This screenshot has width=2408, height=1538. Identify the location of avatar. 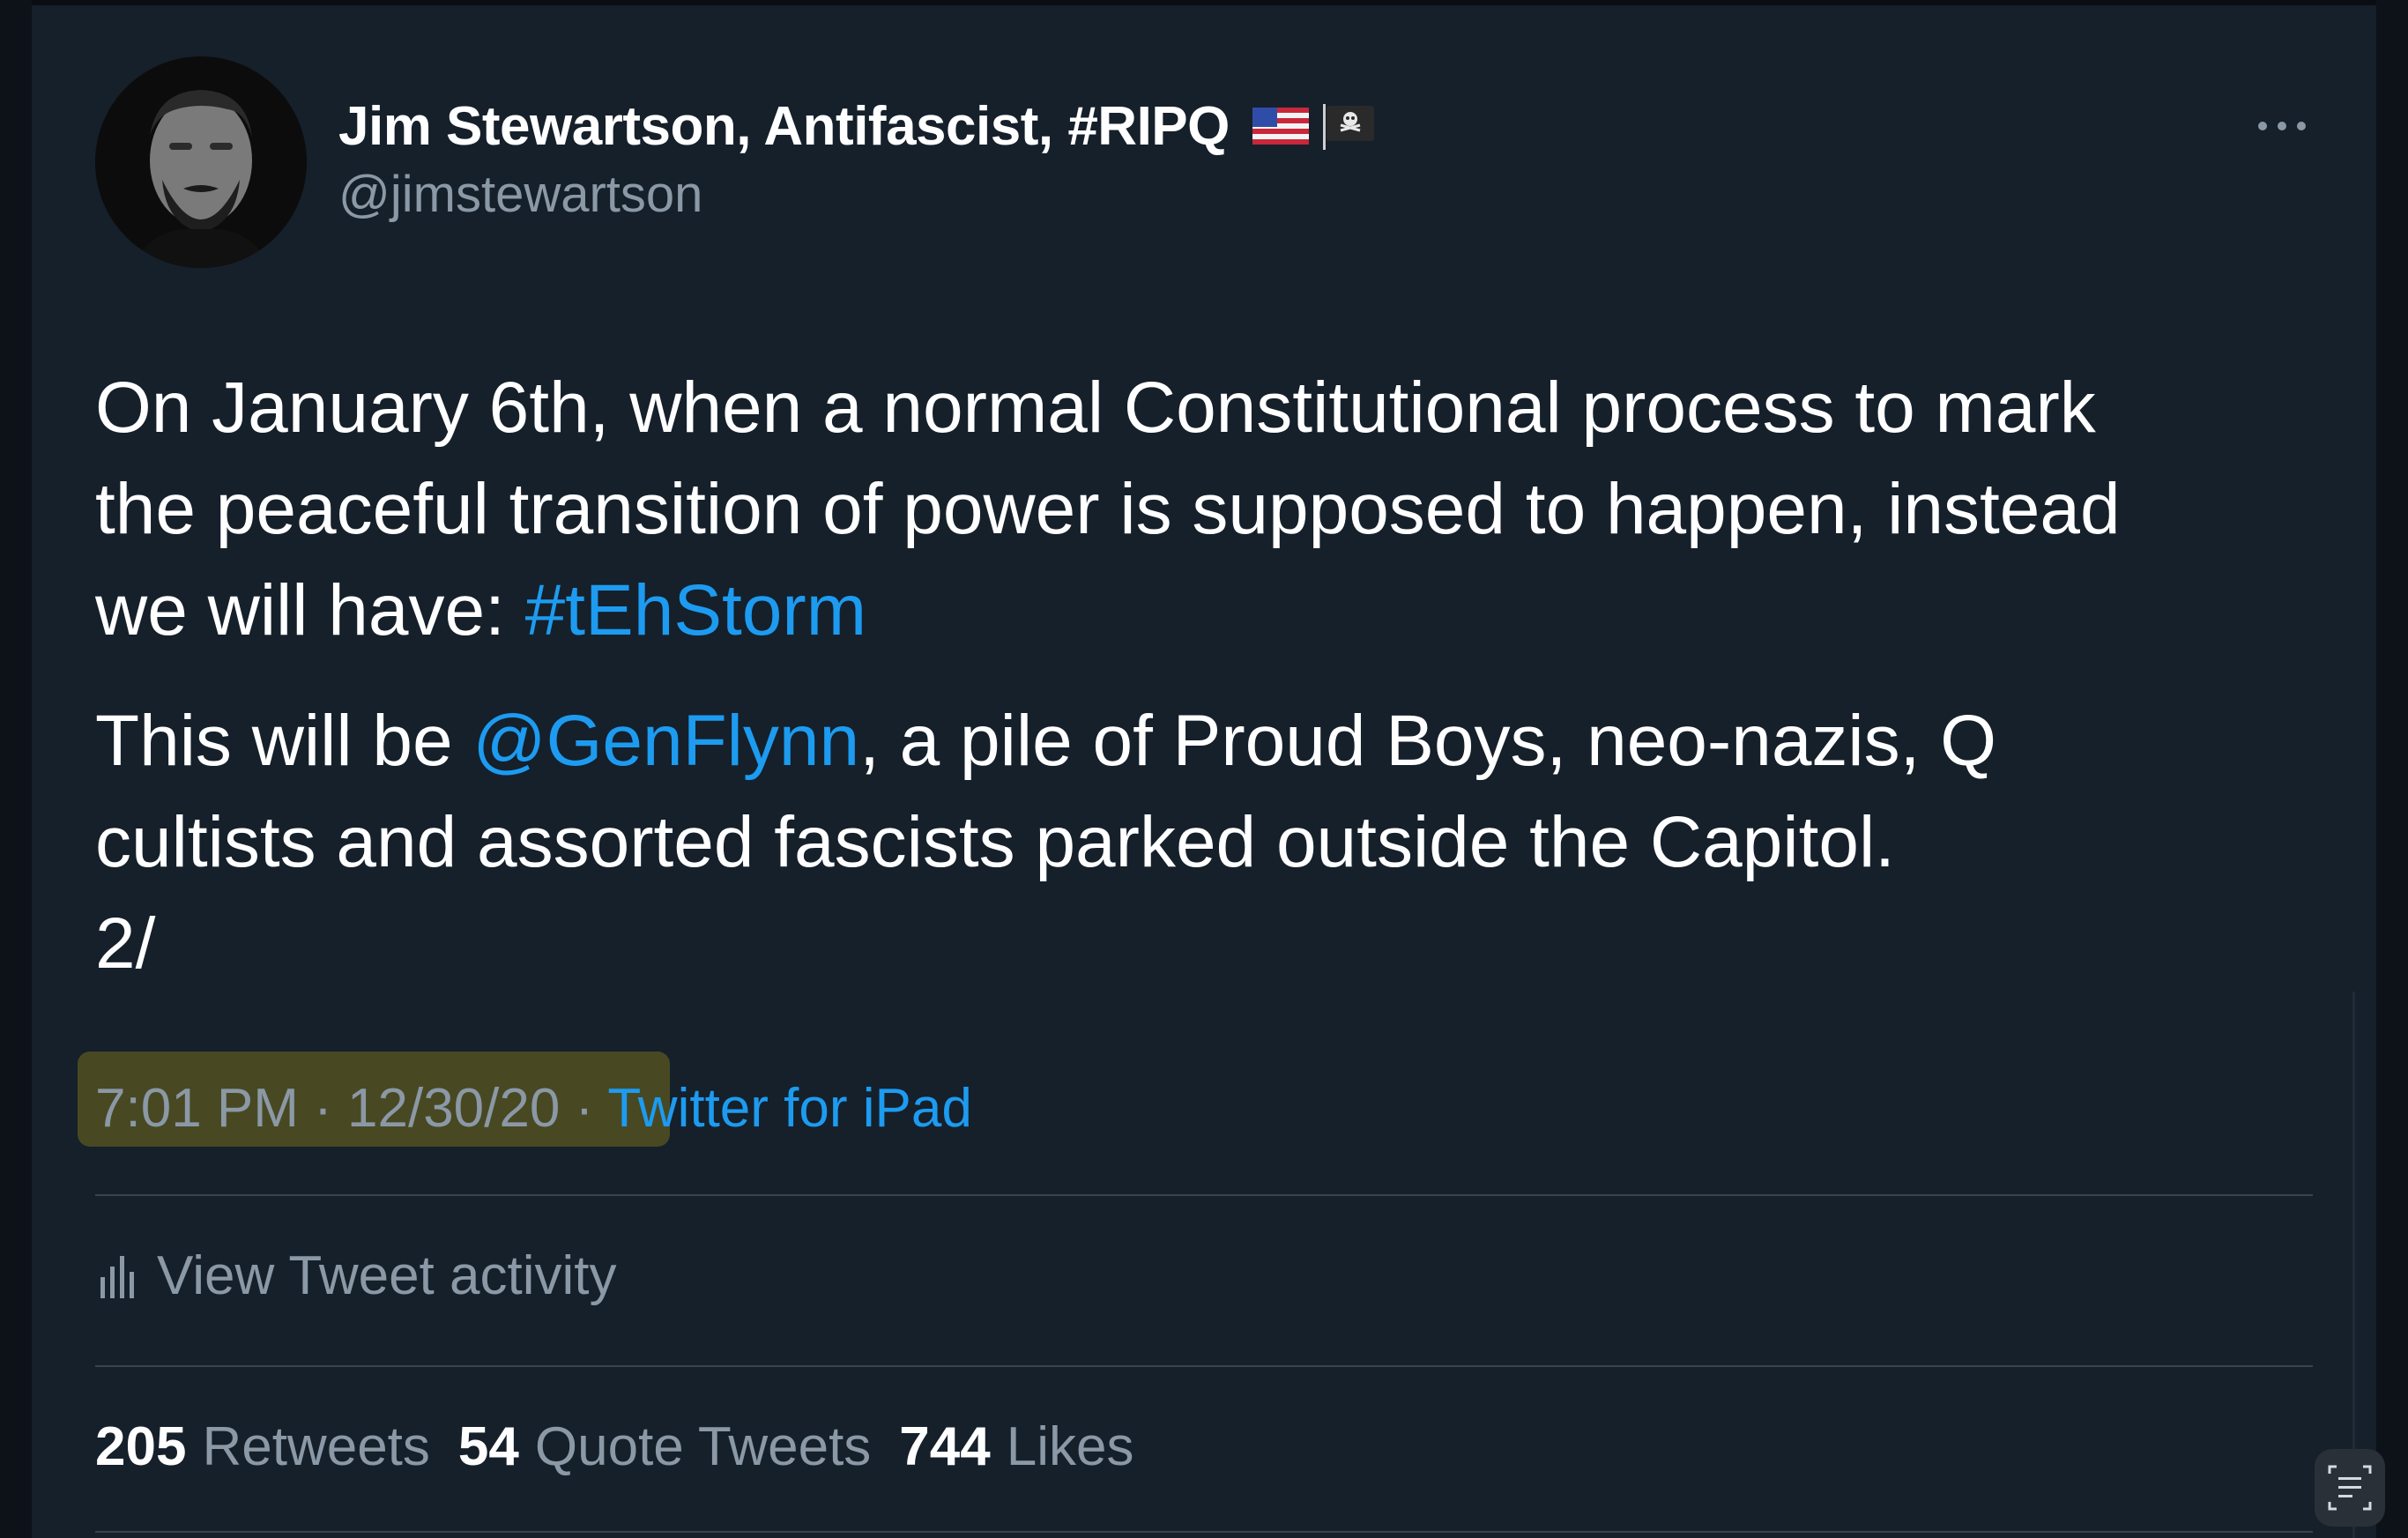
(201, 162).